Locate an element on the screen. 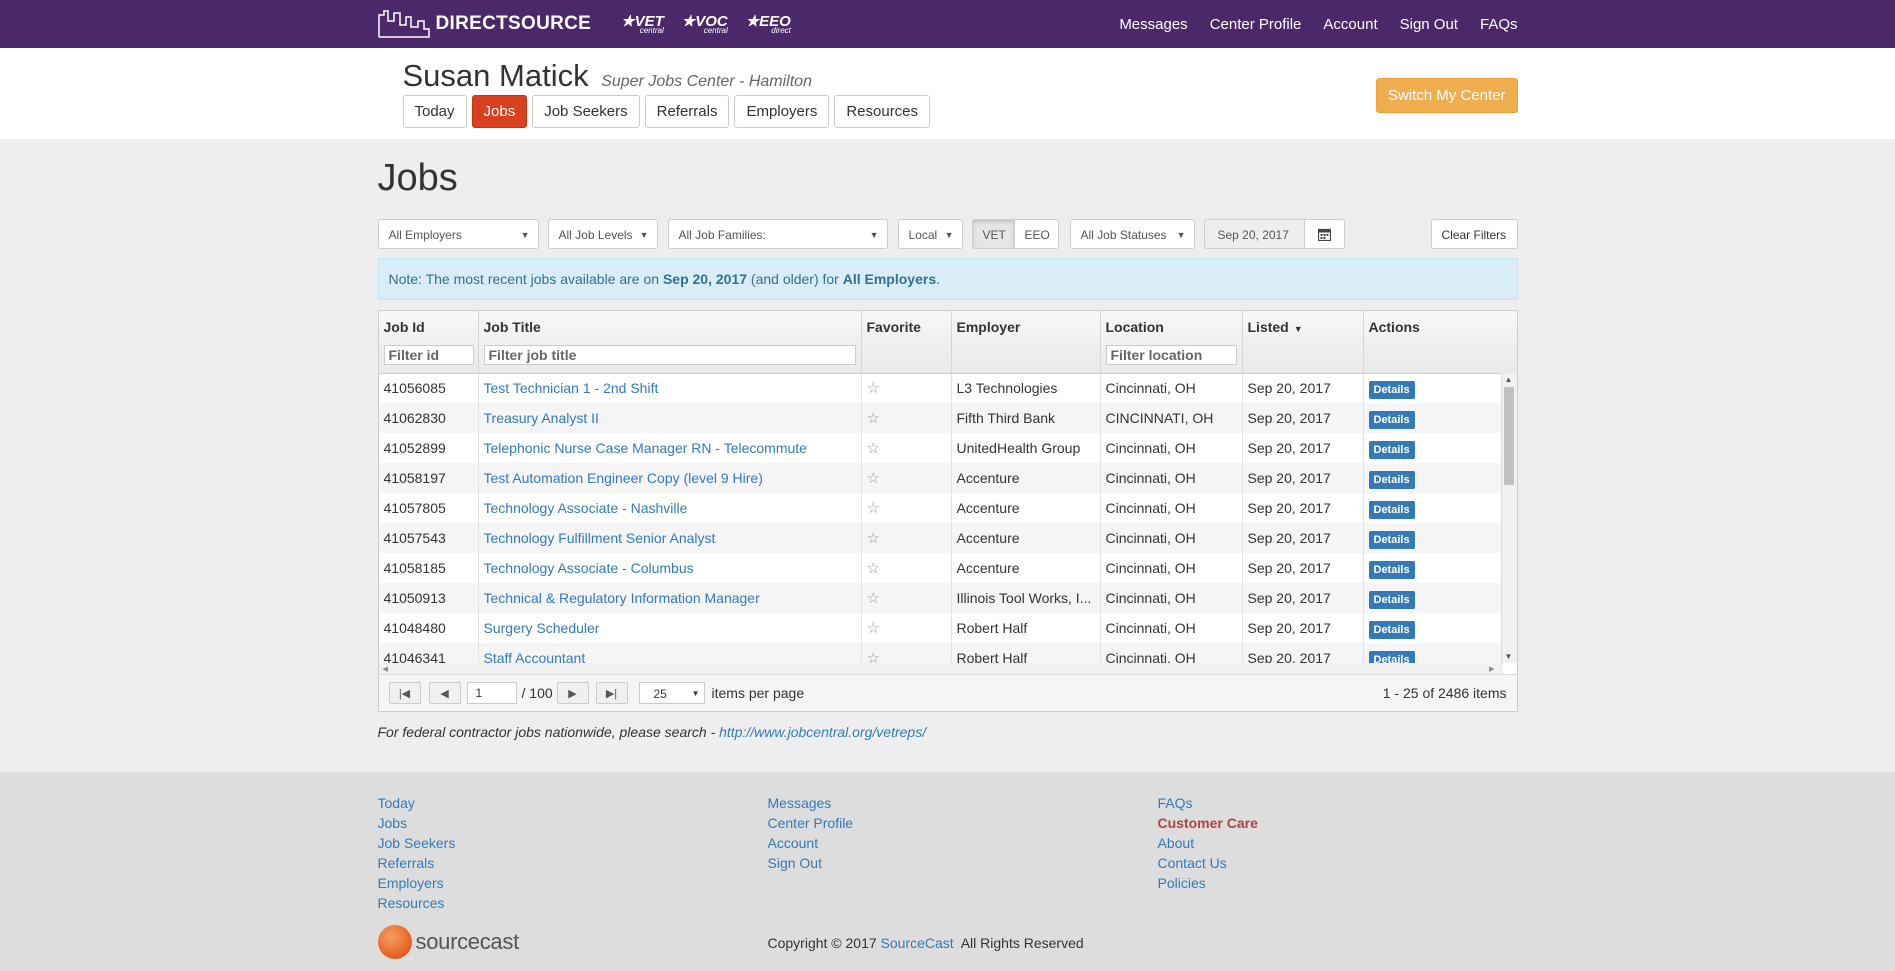 The width and height of the screenshot is (1895, 971). job-title-link: Treasury Analyst II is located at coordinates (541, 418).